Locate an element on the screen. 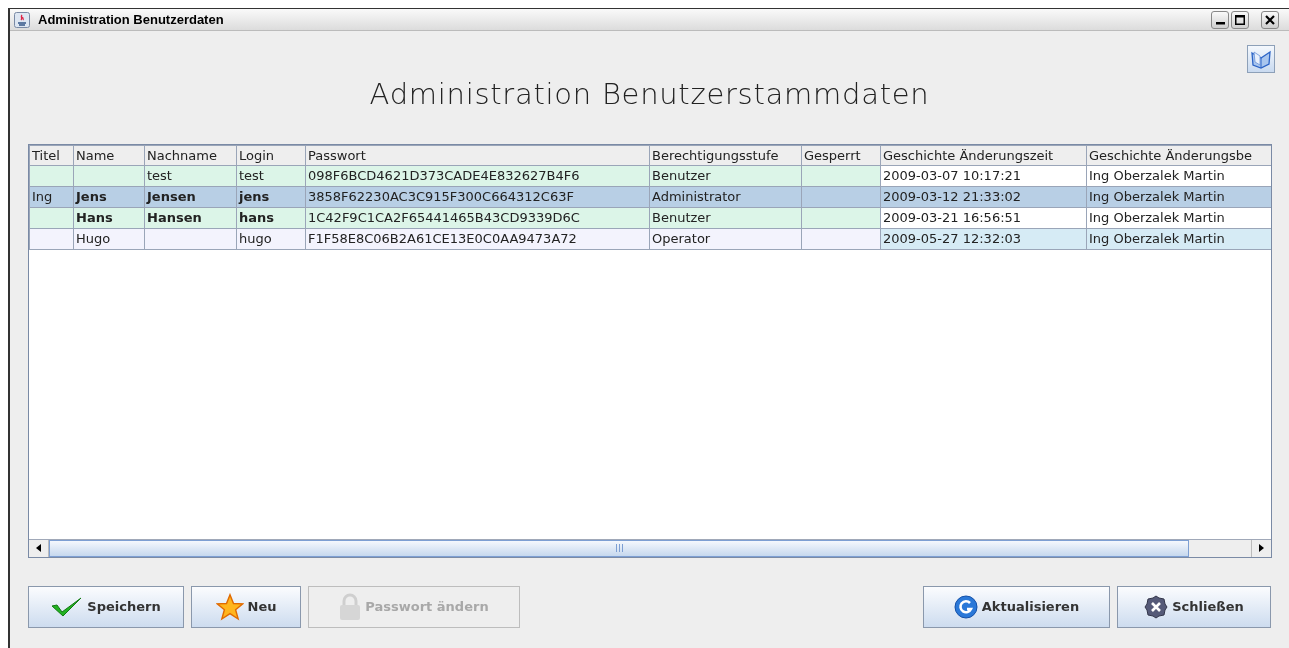  column-header: Gesperrt is located at coordinates (841, 155).